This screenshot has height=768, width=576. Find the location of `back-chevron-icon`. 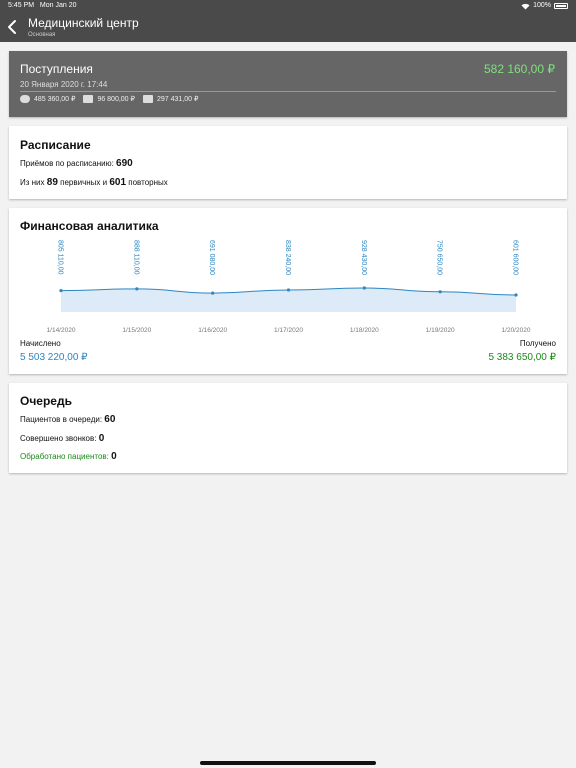

back-chevron-icon is located at coordinates (12, 27).